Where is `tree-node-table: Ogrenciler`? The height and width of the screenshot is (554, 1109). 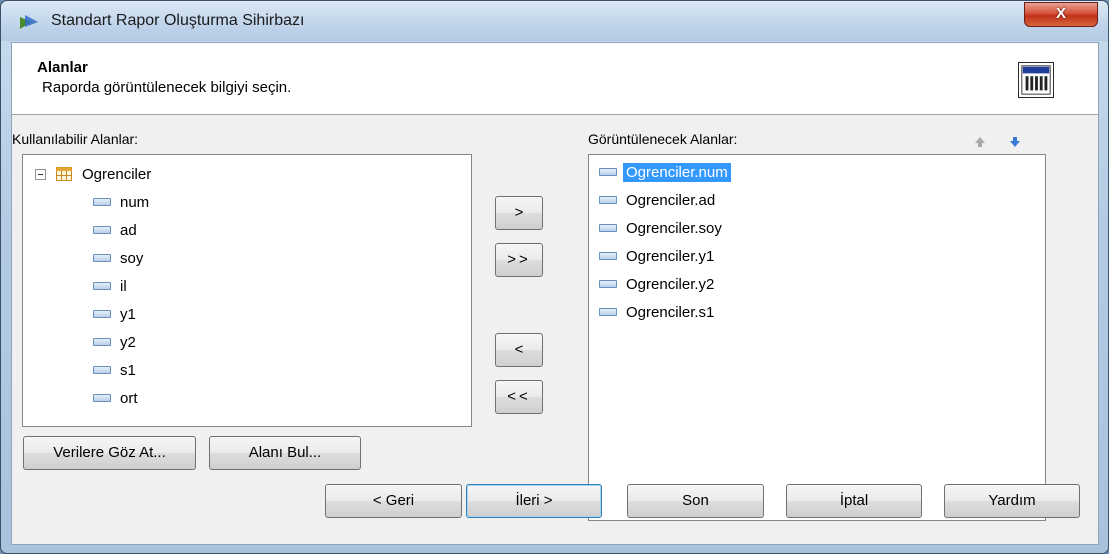 tree-node-table: Ogrenciler is located at coordinates (93, 174).